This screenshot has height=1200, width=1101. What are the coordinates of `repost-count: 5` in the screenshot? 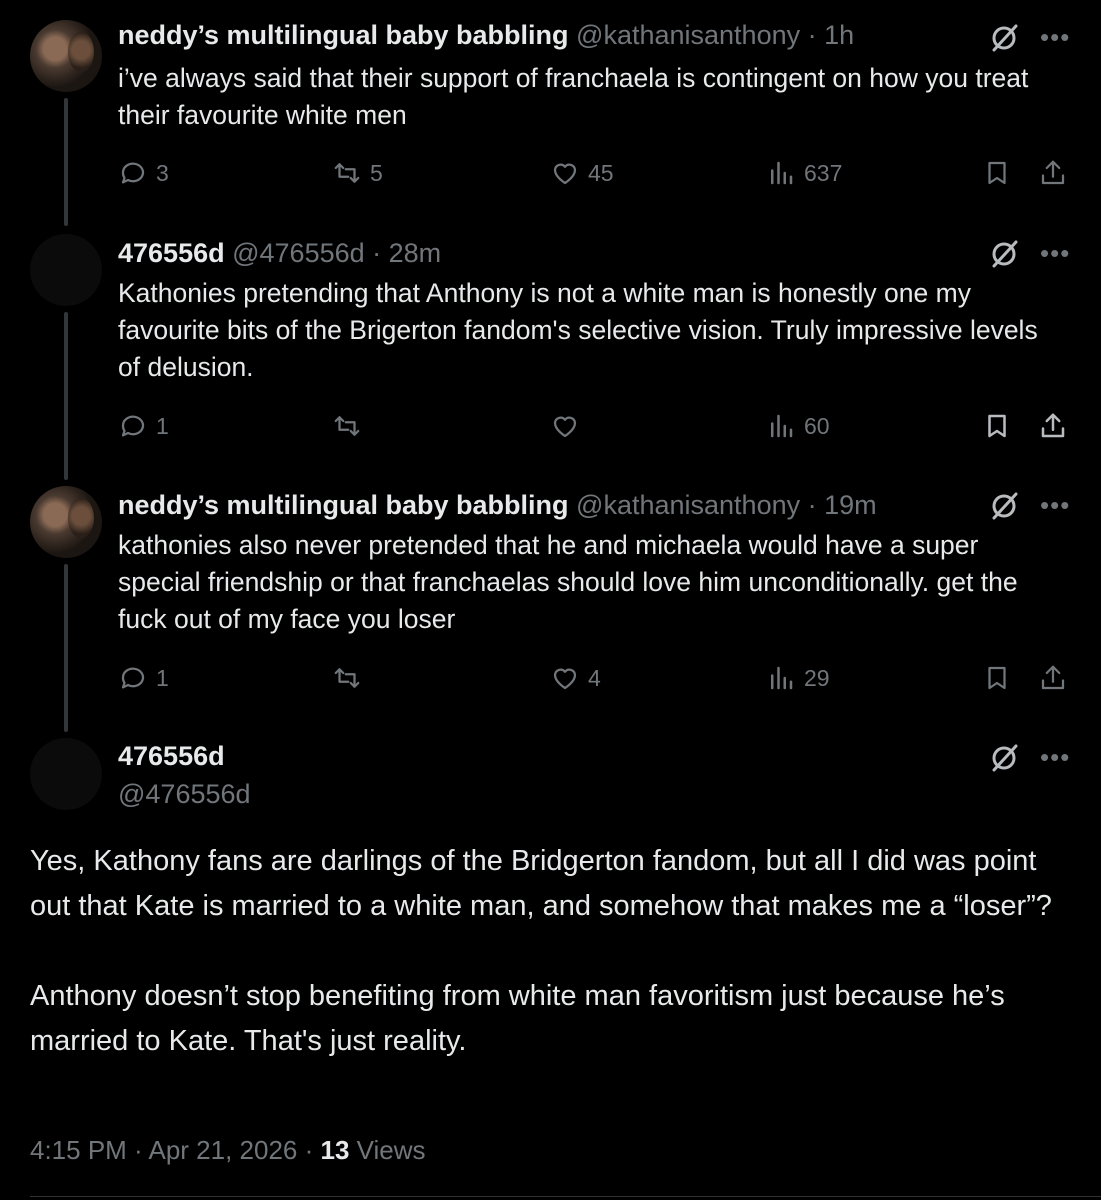 It's located at (376, 173).